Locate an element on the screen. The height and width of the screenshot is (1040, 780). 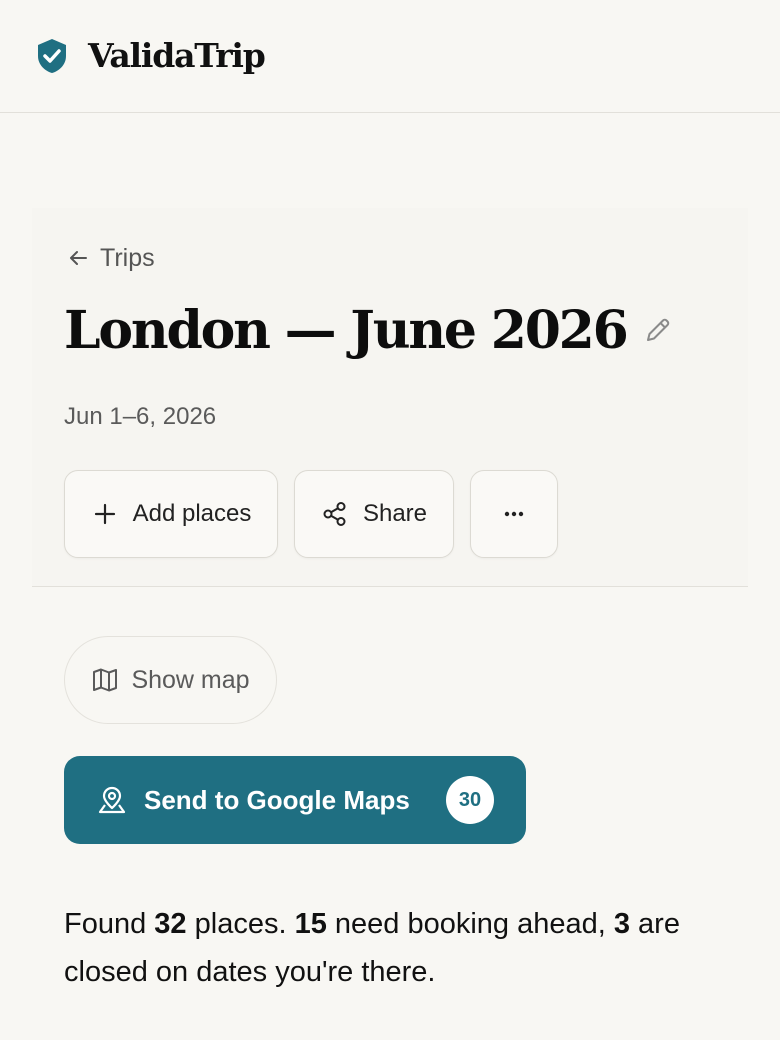
add-places-label: Add places is located at coordinates (192, 513).